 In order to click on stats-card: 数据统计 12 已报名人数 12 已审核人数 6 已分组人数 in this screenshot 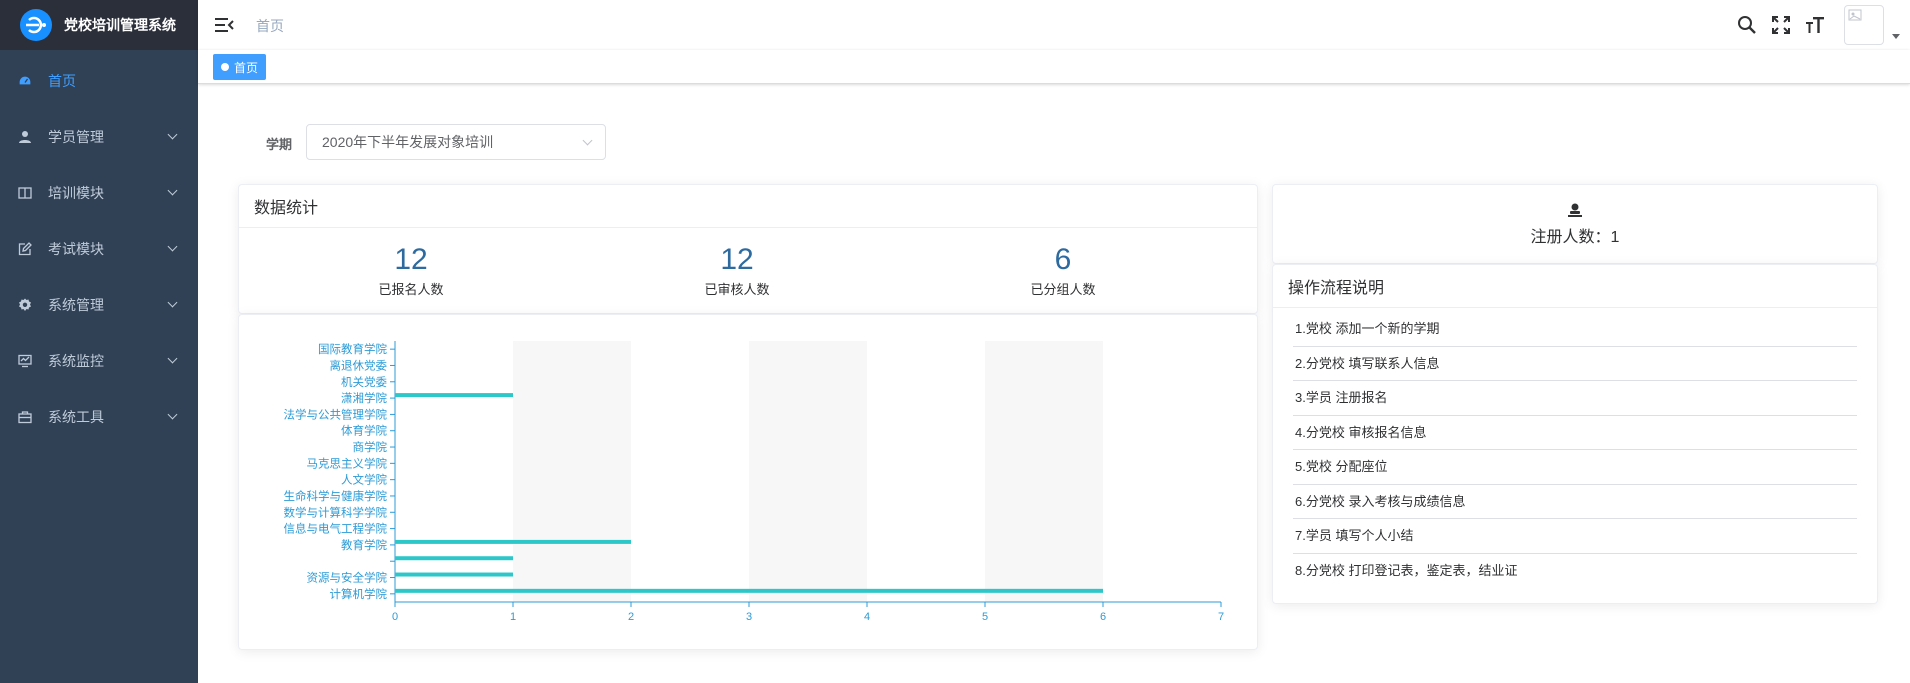, I will do `click(748, 249)`.